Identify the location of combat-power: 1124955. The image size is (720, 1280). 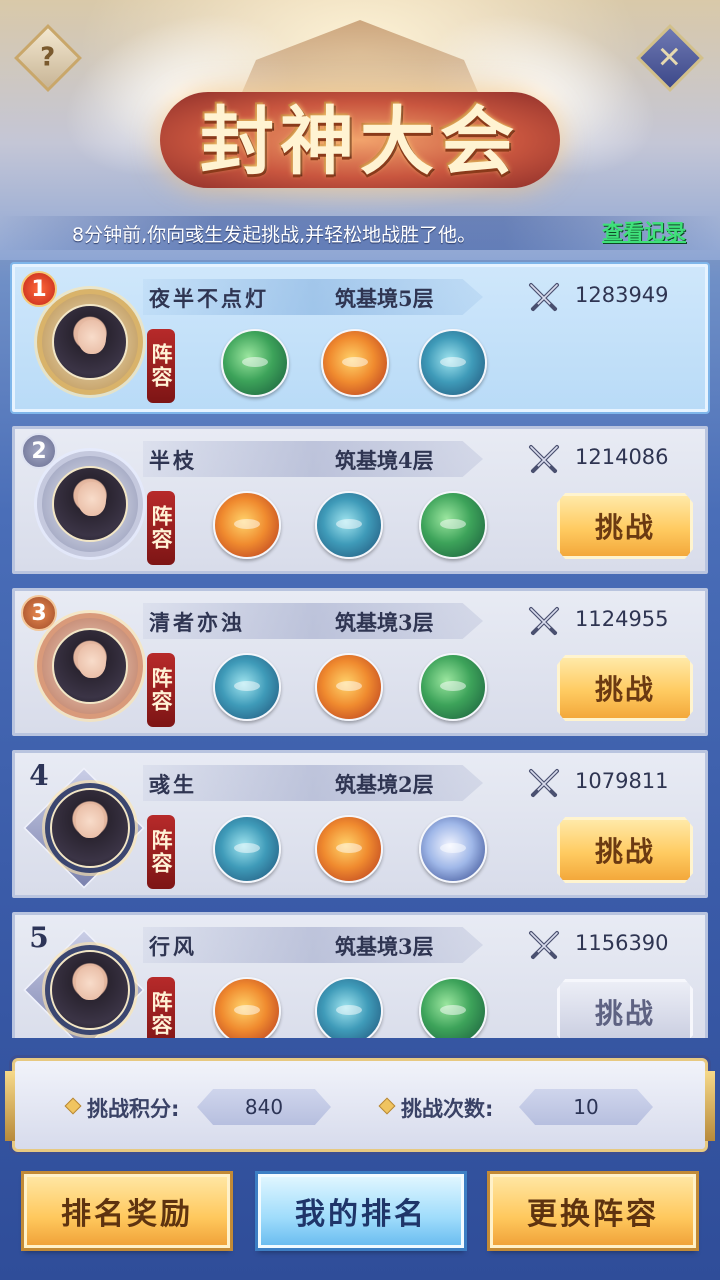
(622, 619).